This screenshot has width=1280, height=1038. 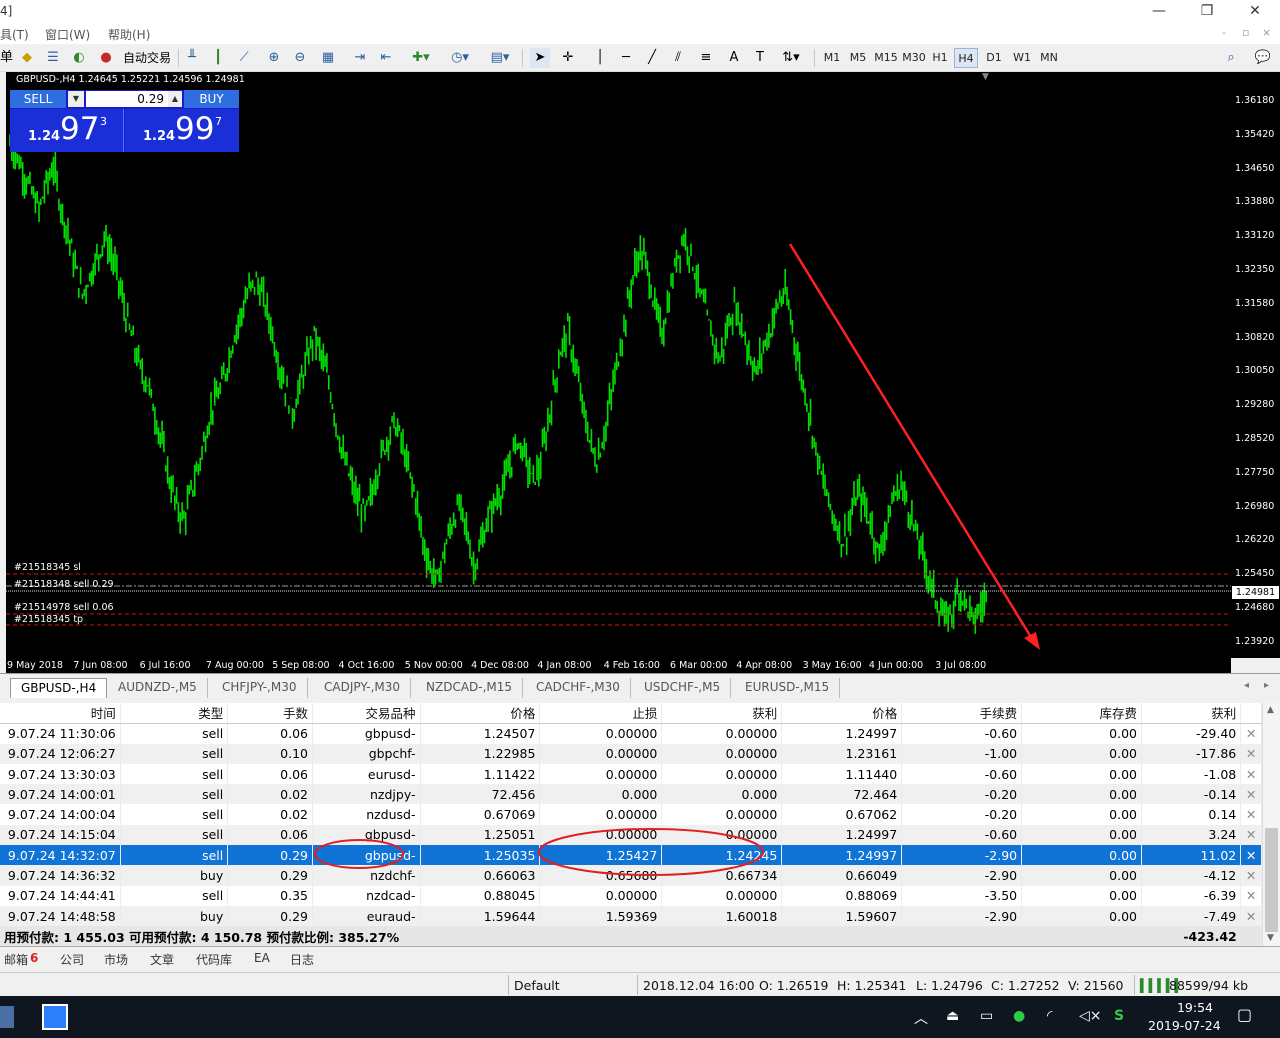 What do you see at coordinates (1246, 685) in the screenshot?
I see `tab-scroll-left-icon: ◂` at bounding box center [1246, 685].